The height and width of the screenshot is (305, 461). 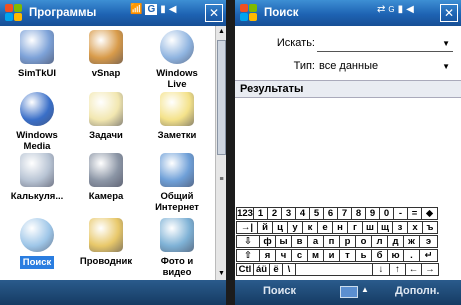 I want to click on keyboard-key: ↓, so click(x=381, y=269).